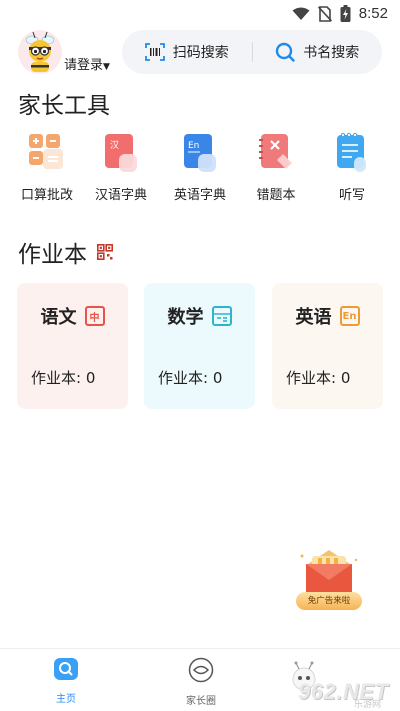 This screenshot has width=400, height=711. I want to click on home-search-icon, so click(66, 669).